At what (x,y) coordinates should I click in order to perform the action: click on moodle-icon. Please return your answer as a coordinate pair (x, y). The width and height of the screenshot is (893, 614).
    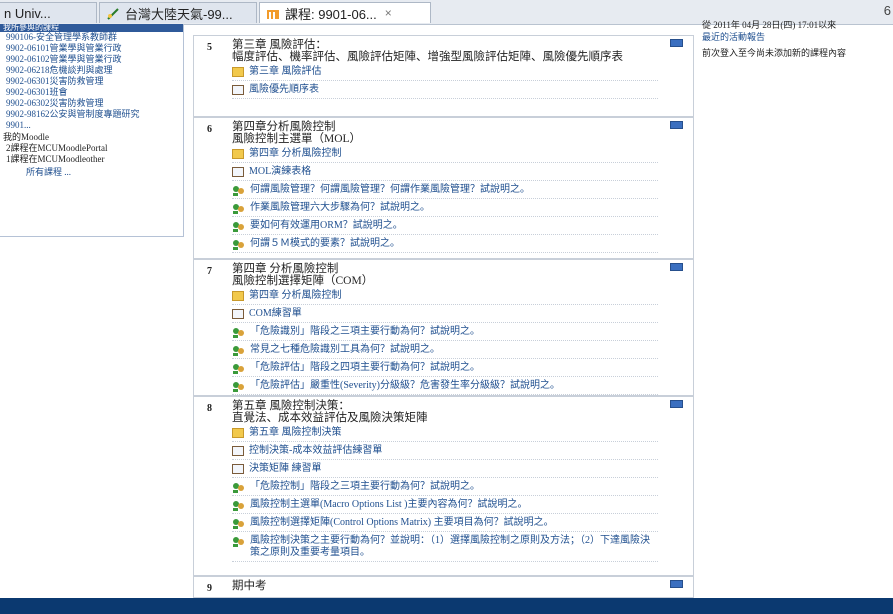
    Looking at the image, I should click on (273, 14).